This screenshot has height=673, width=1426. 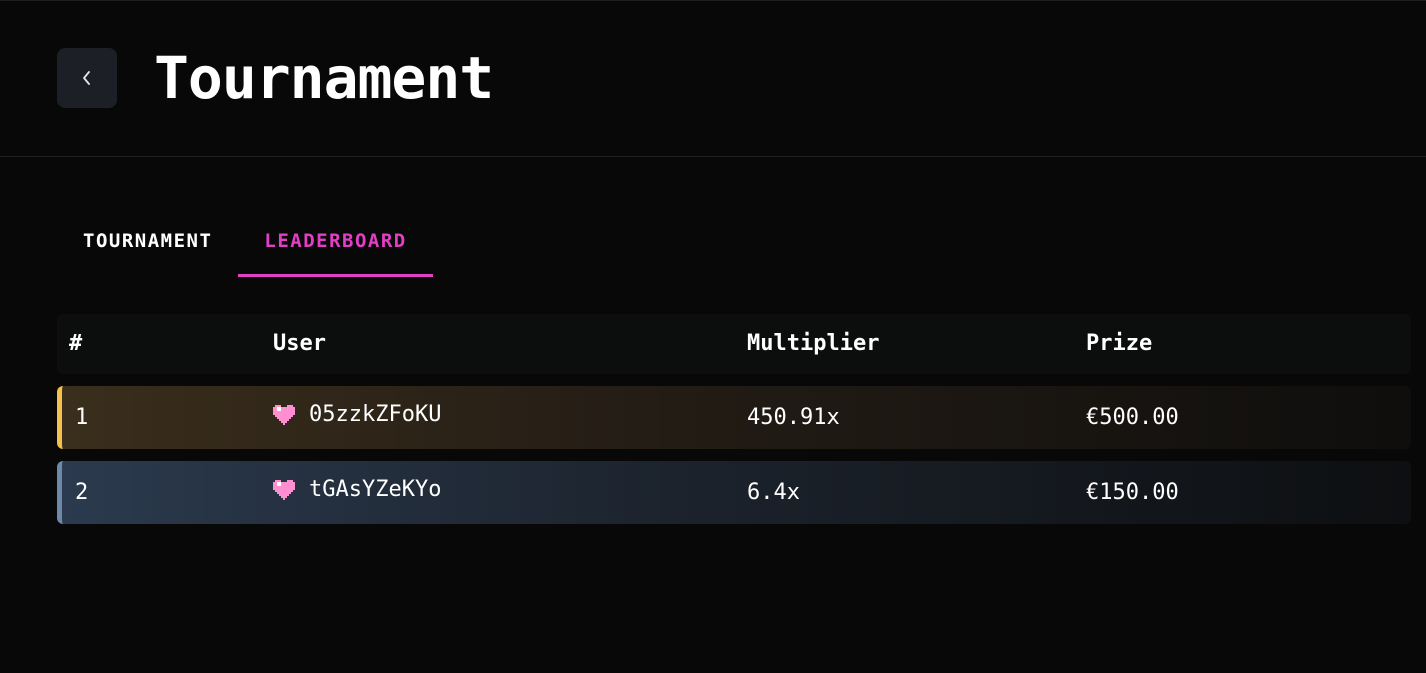 I want to click on back-button, so click(x=87, y=78).